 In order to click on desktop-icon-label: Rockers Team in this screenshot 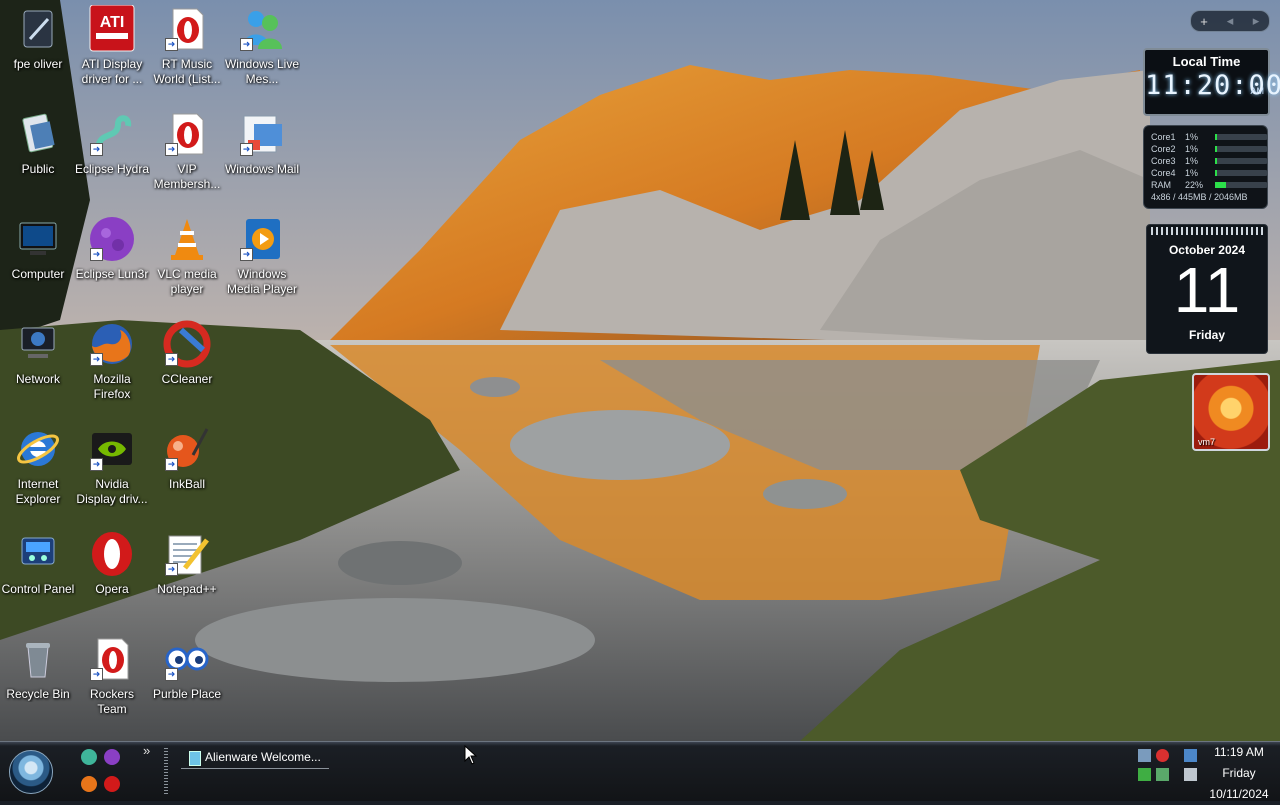, I will do `click(111, 701)`.